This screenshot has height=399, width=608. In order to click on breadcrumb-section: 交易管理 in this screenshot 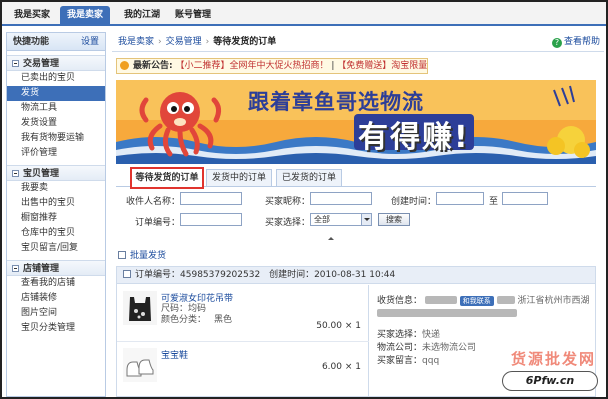, I will do `click(184, 42)`.